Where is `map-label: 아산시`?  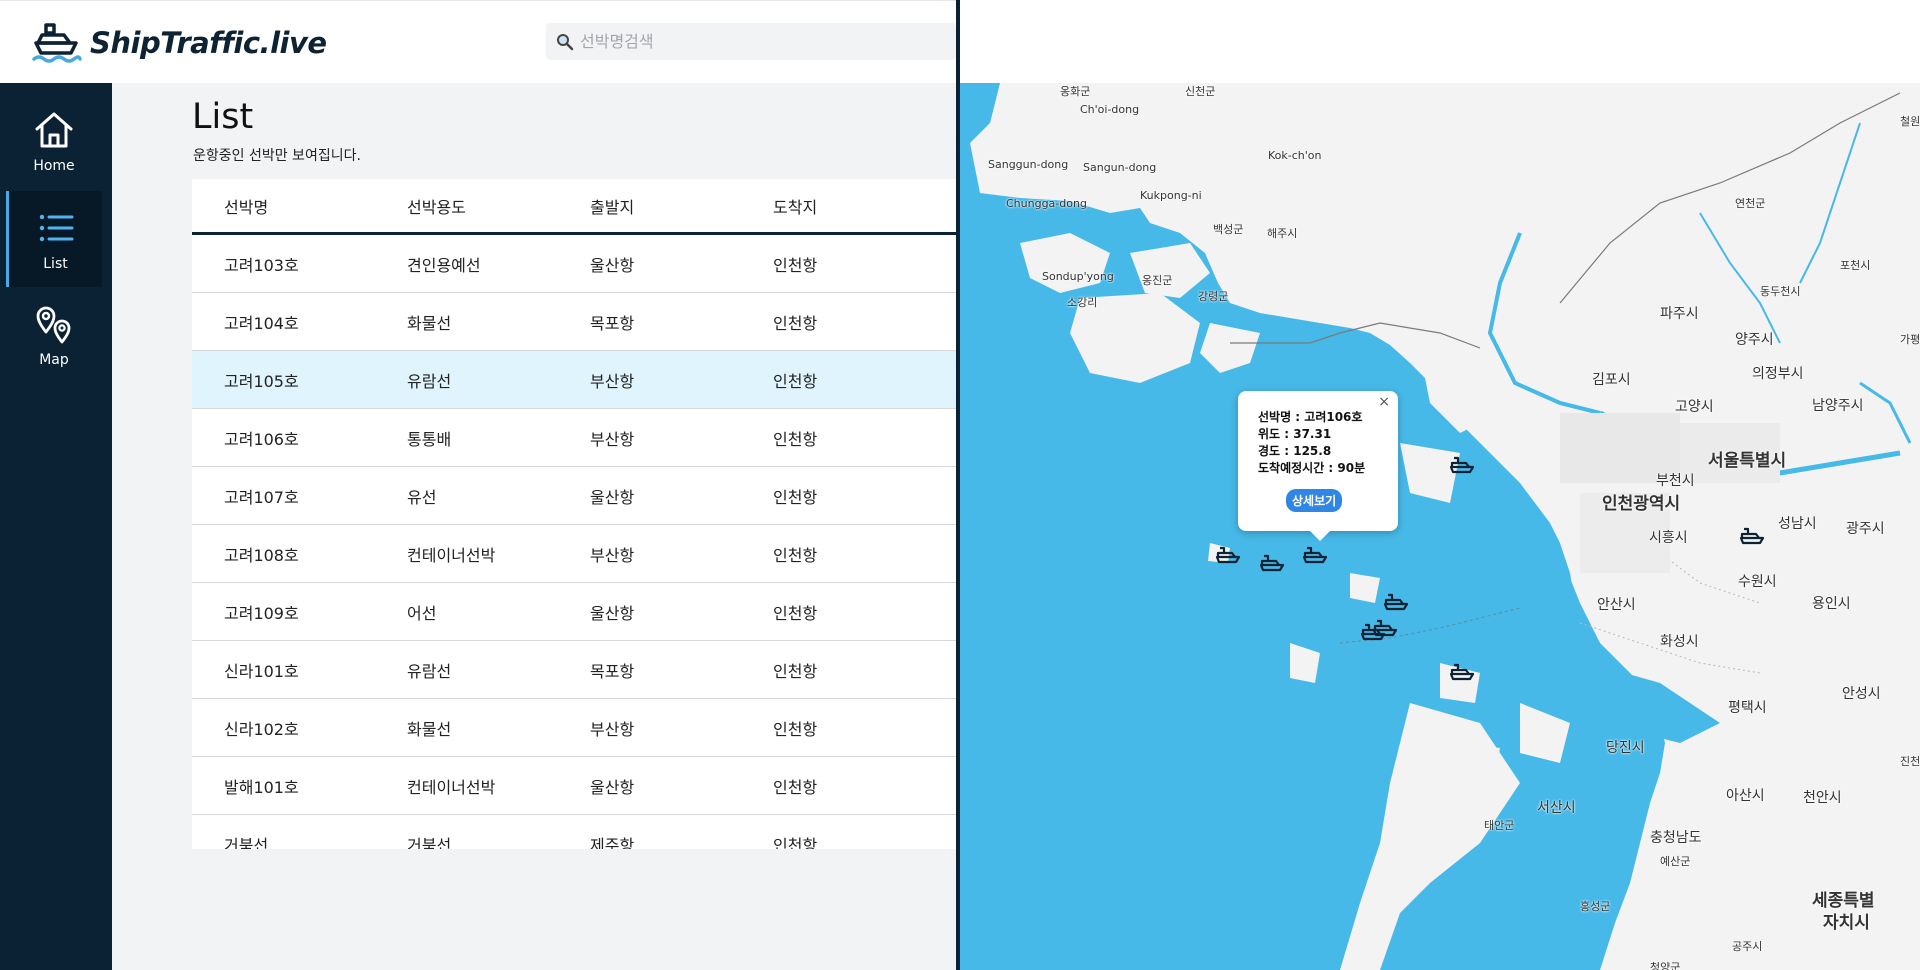 map-label: 아산시 is located at coordinates (1745, 796).